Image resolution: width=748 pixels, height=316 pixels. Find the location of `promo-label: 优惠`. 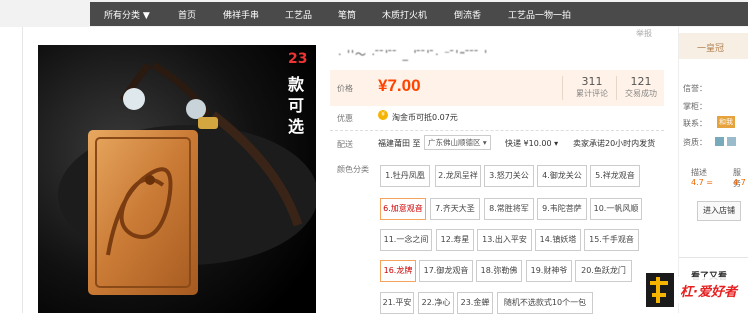

promo-label: 优惠 is located at coordinates (345, 118).